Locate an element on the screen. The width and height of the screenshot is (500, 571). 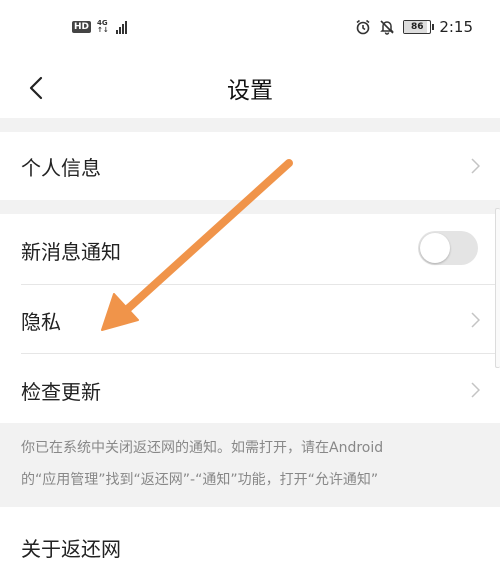
scrollbar is located at coordinates (497, 288).